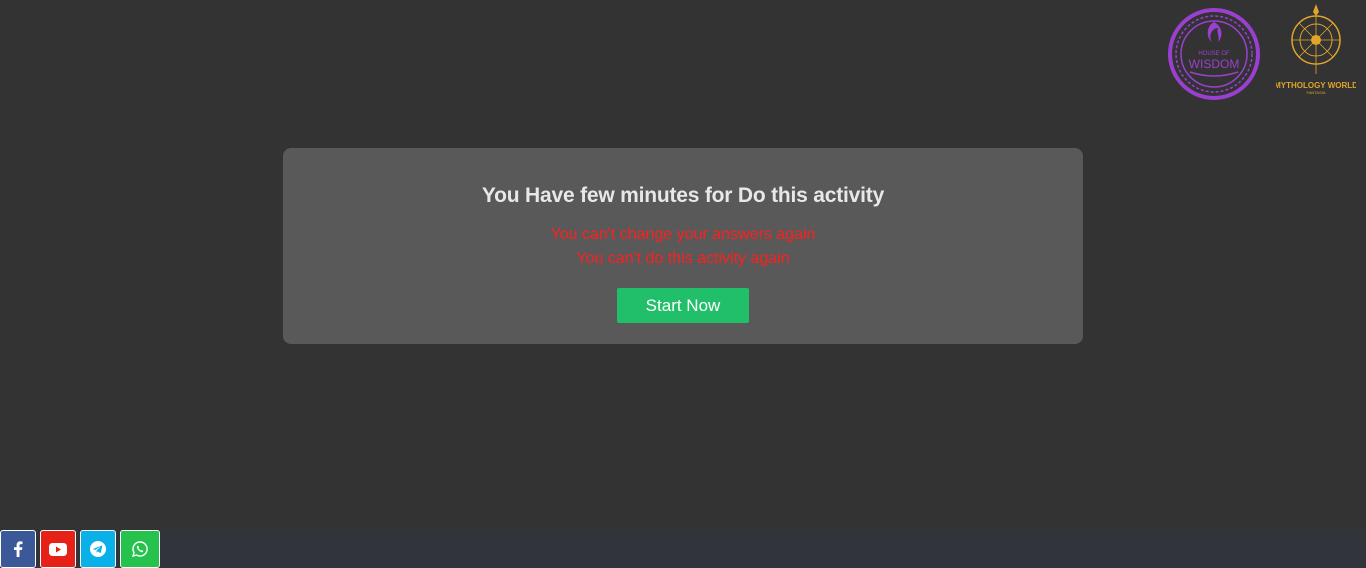  I want to click on whatsapp-button, so click(140, 549).